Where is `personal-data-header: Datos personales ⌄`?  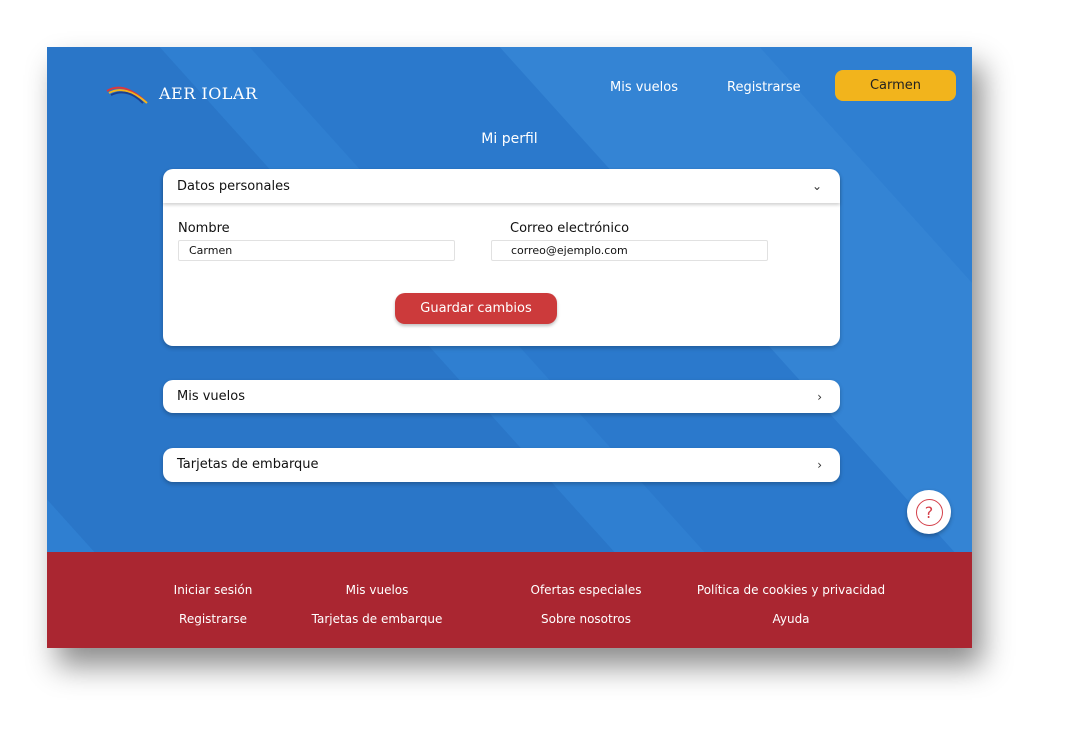 personal-data-header: Datos personales ⌄ is located at coordinates (501, 186).